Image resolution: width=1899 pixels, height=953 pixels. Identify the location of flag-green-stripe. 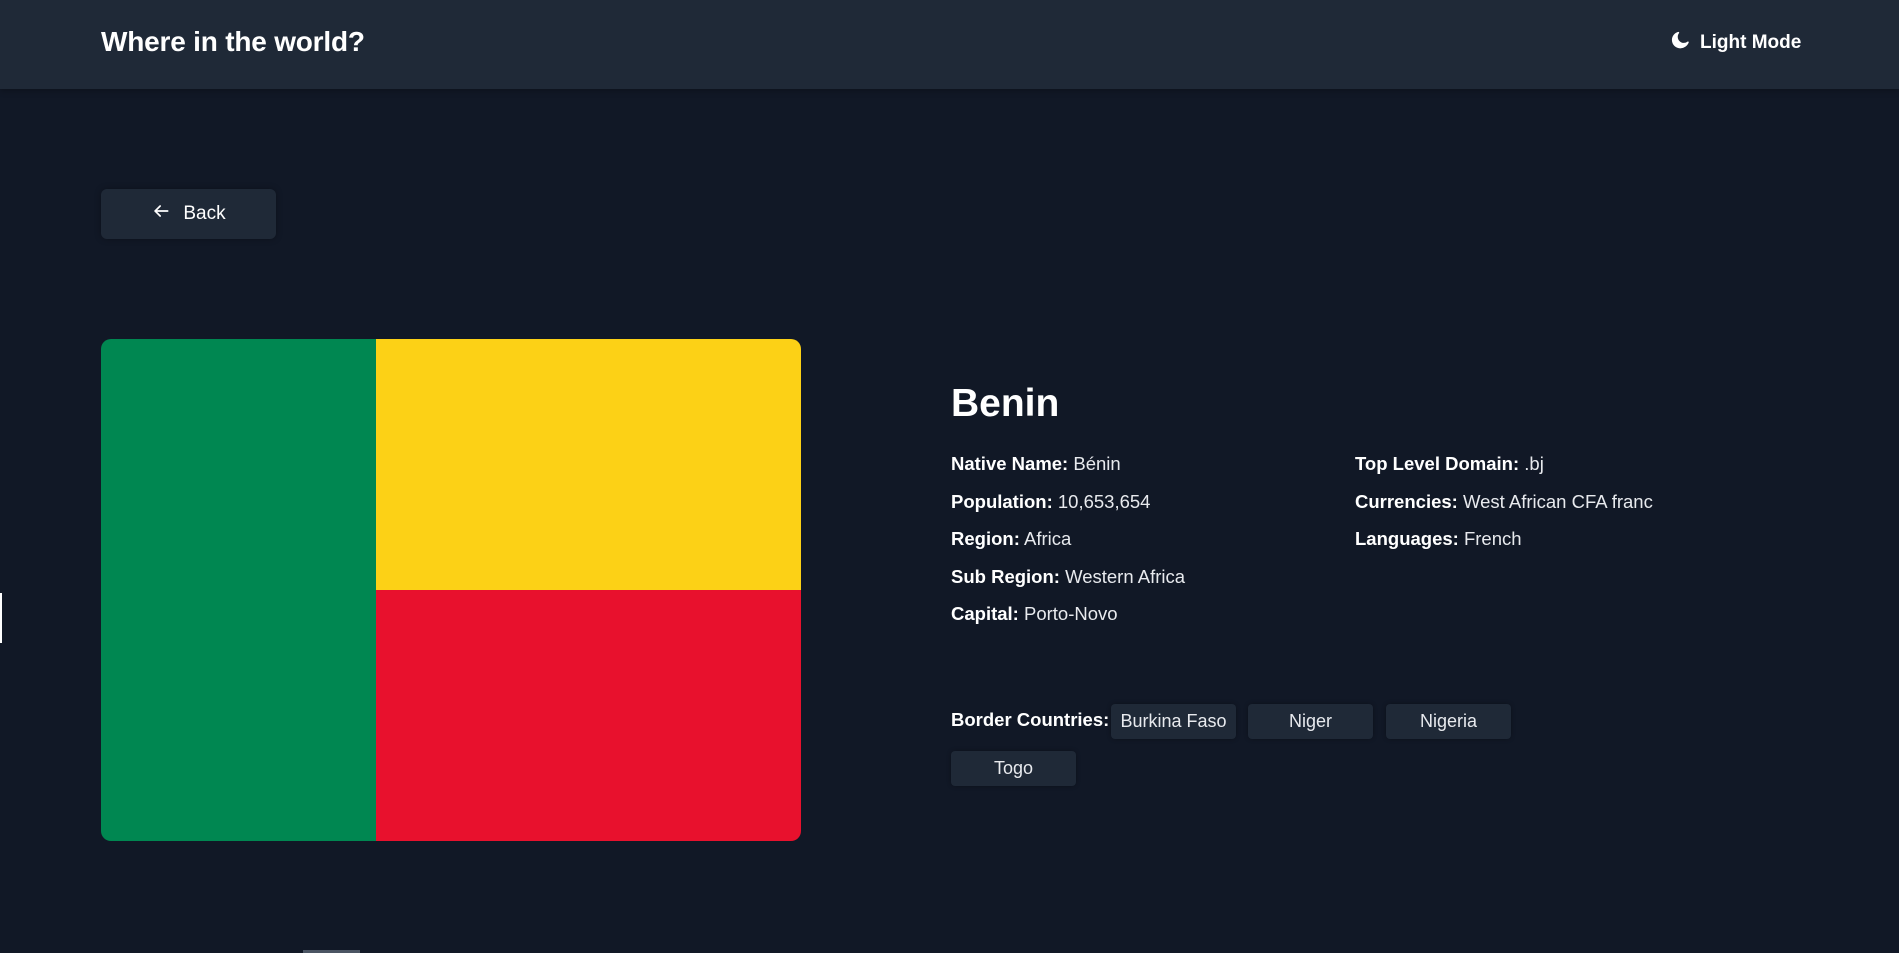
(238, 590).